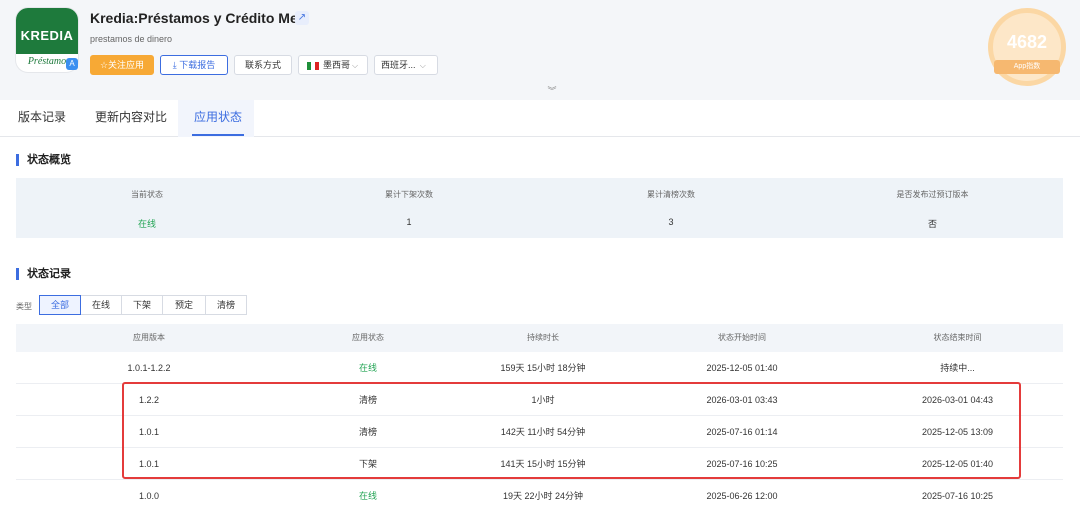 Image resolution: width=1080 pixels, height=506 pixels. Describe the element at coordinates (198, 18) in the screenshot. I see `app-title: Kredia:Préstamos y Crédito Mex` at that location.